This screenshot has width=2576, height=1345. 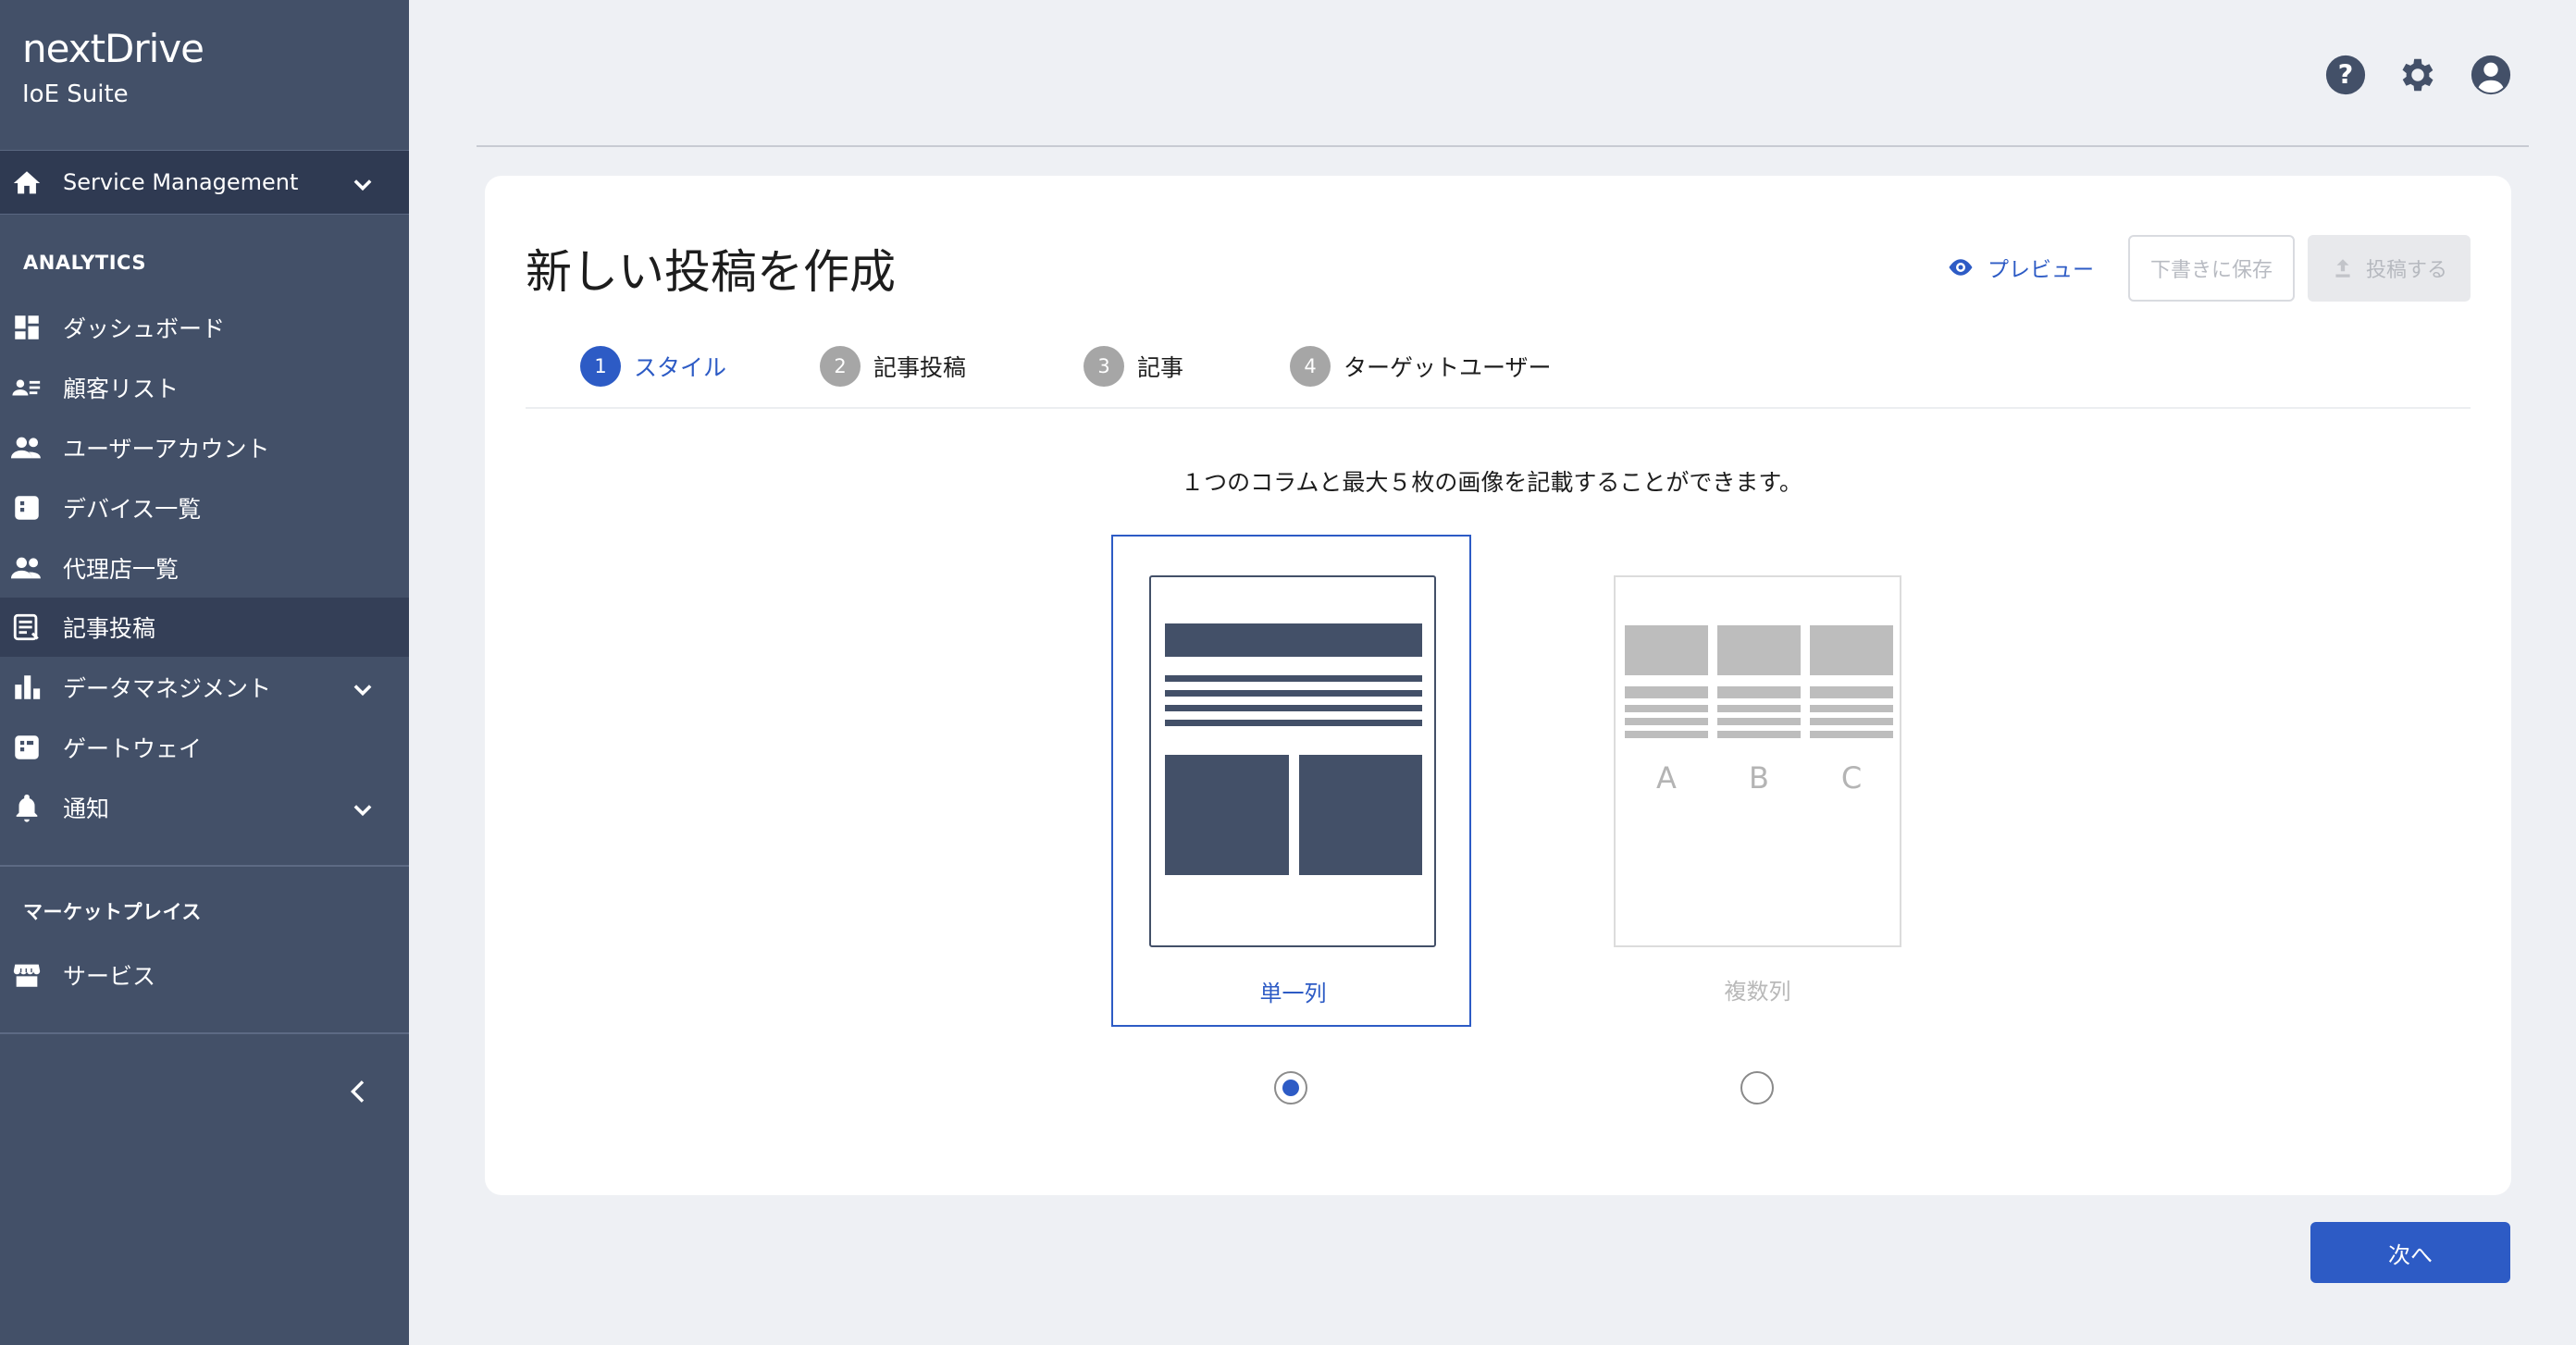 I want to click on gear-icon, so click(x=2418, y=75).